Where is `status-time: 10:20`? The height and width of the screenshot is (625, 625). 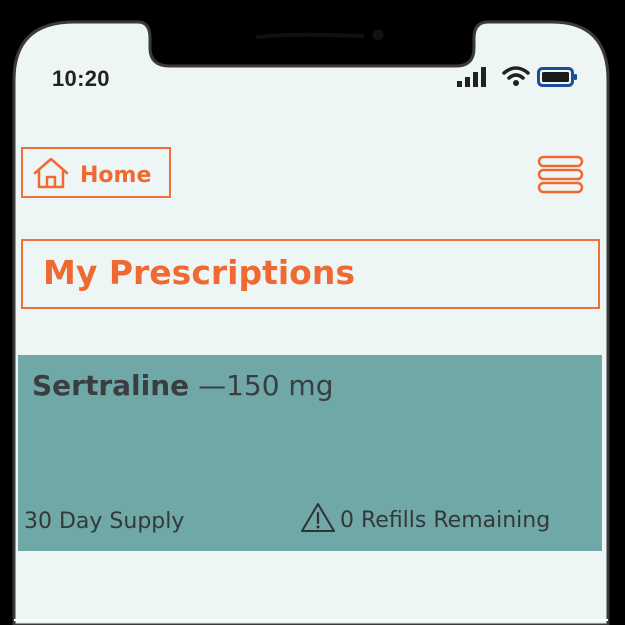
status-time: 10:20 is located at coordinates (81, 78).